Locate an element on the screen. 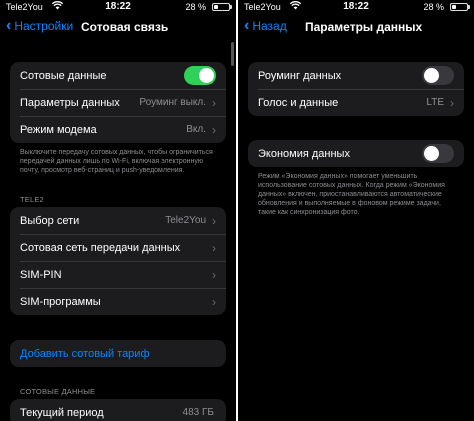  add-plan-group: Добавить сотовый тариф is located at coordinates (118, 353).